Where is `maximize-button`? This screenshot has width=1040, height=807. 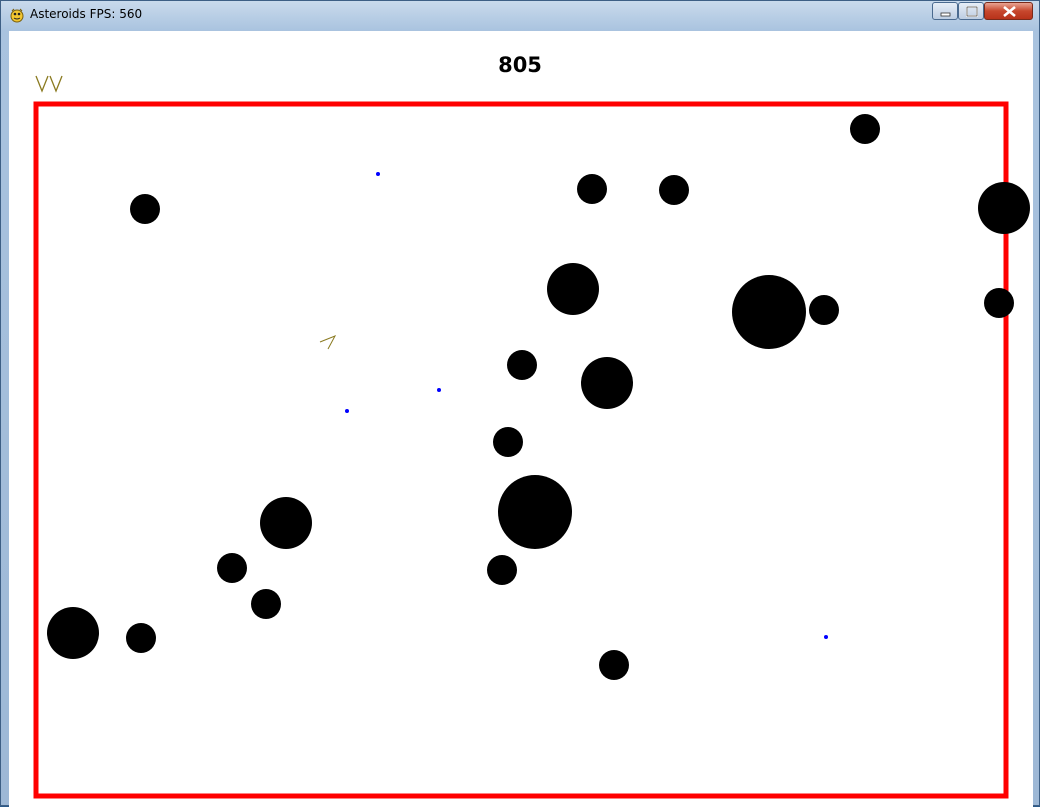 maximize-button is located at coordinates (971, 11).